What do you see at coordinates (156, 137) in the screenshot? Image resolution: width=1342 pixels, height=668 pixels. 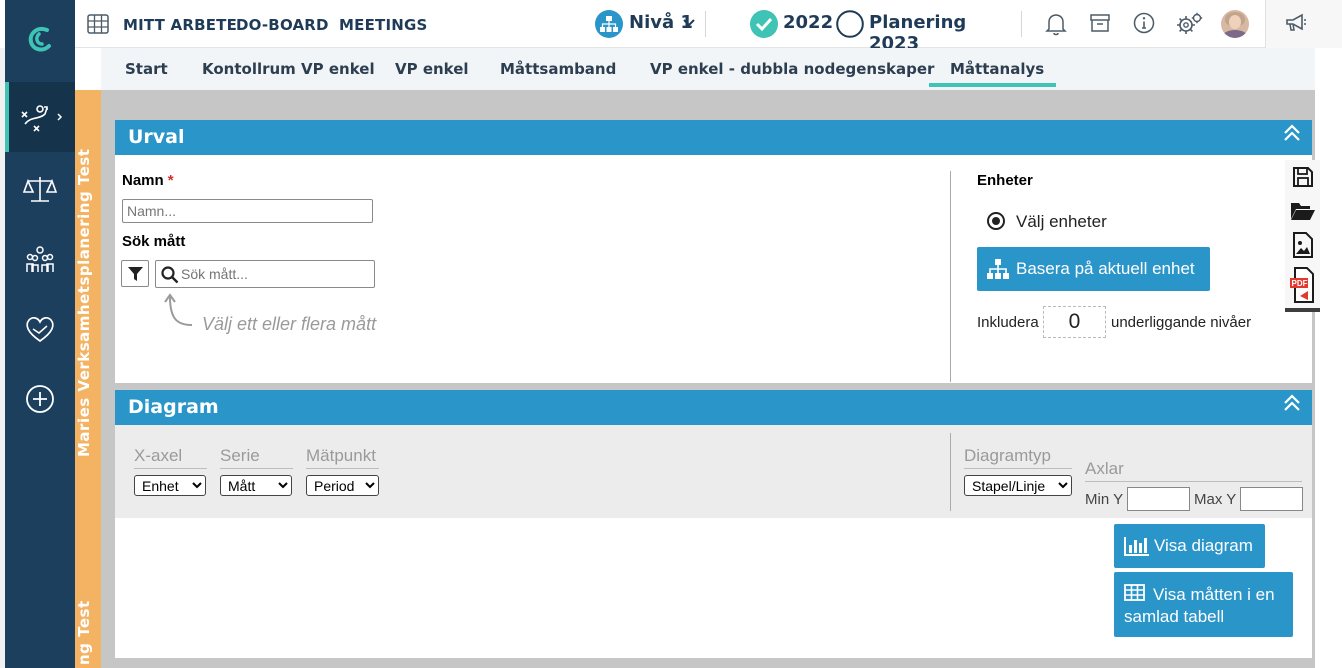 I see `urval-title: Urval` at bounding box center [156, 137].